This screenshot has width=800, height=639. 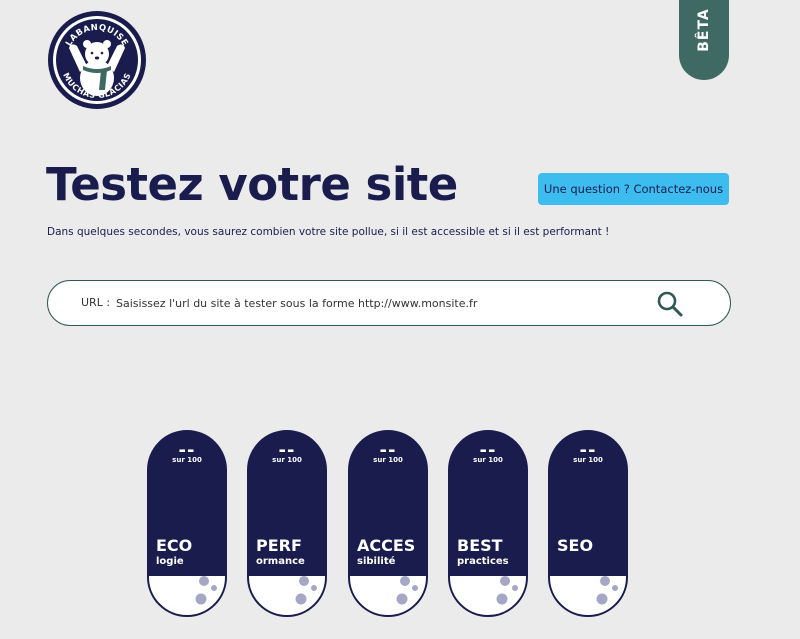 I want to click on gauge-title: SEO, so click(x=575, y=545).